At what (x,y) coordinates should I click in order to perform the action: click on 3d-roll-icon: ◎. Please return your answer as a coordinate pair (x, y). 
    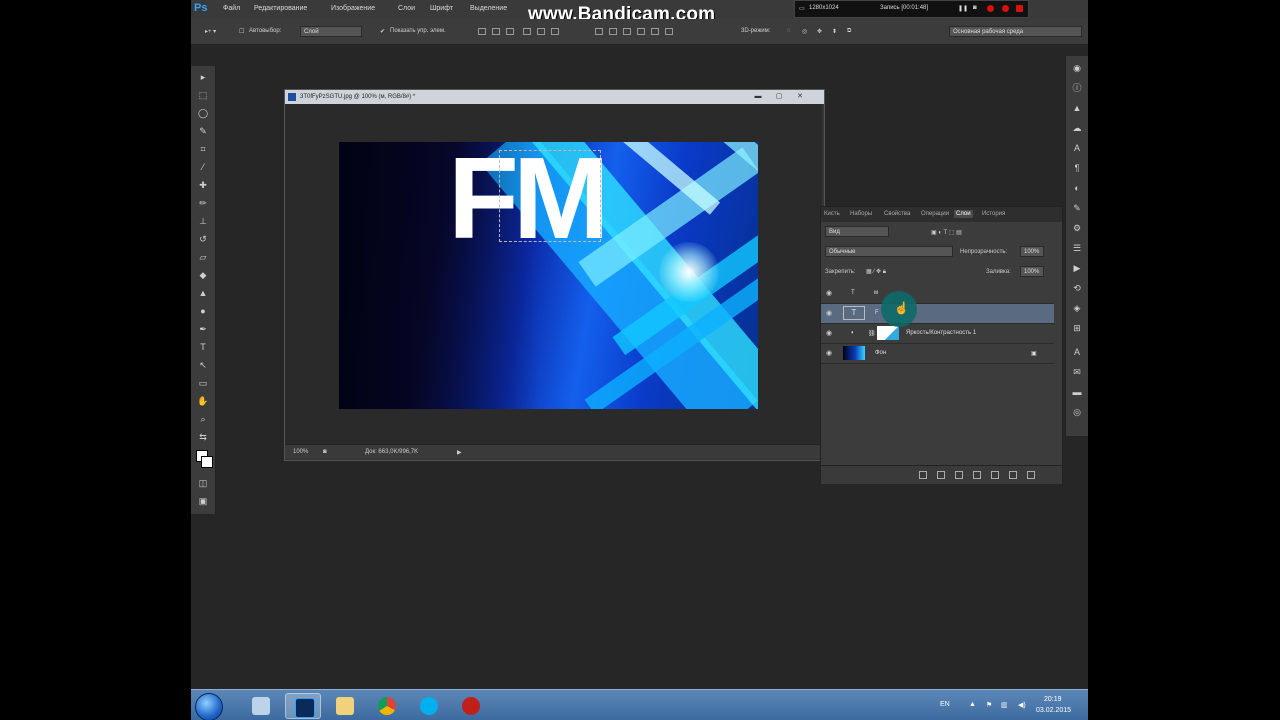
    Looking at the image, I should click on (804, 31).